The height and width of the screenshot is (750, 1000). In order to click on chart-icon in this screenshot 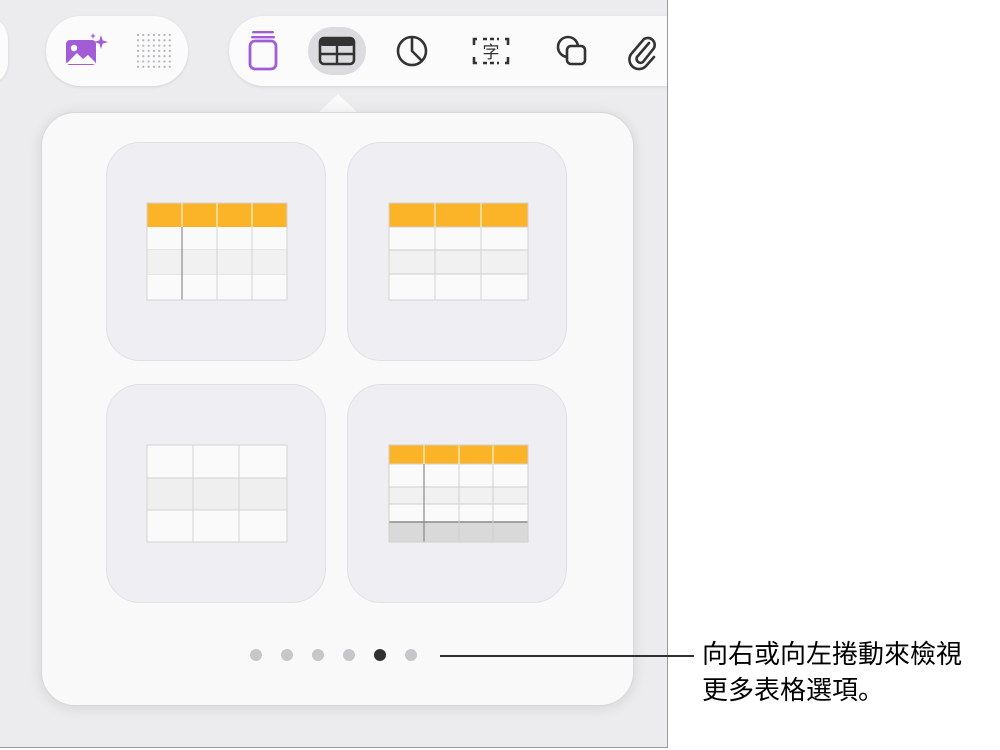, I will do `click(412, 51)`.